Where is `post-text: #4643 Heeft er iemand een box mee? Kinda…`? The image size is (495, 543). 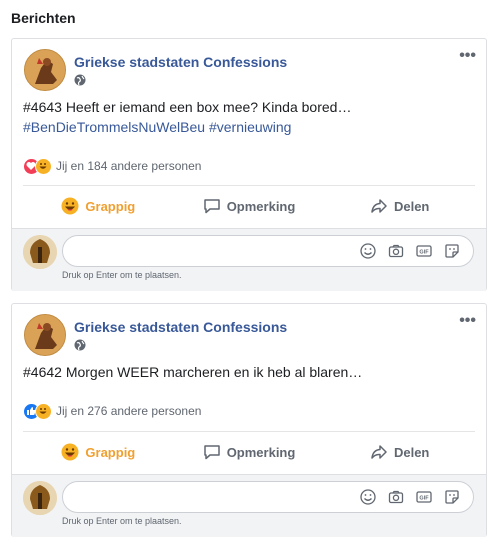 post-text: #4643 Heeft er iemand een box mee? Kinda… is located at coordinates (187, 118).